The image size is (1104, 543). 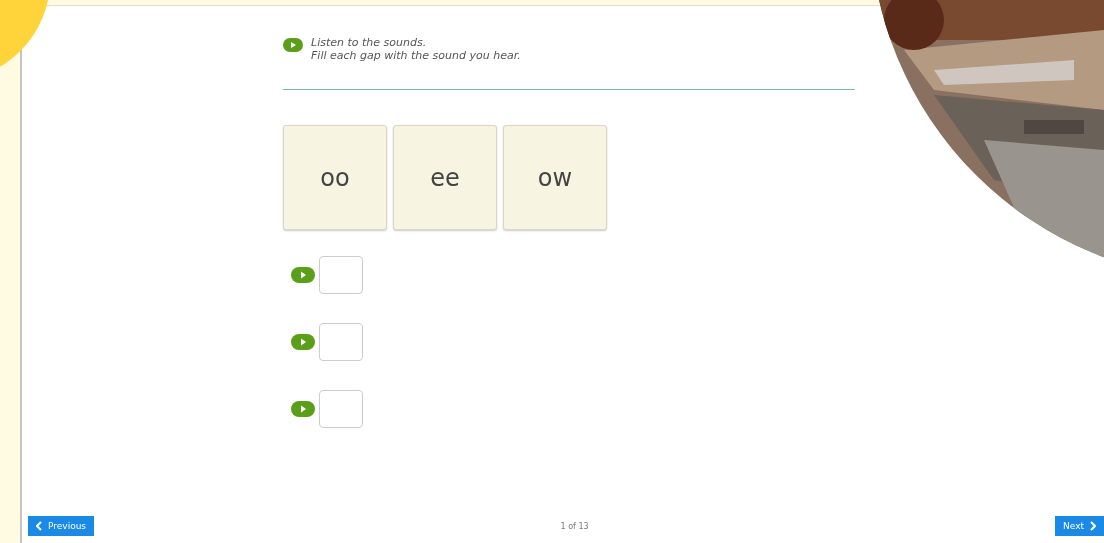 What do you see at coordinates (369, 42) in the screenshot?
I see `instruction-text: Listen to the sounds.` at bounding box center [369, 42].